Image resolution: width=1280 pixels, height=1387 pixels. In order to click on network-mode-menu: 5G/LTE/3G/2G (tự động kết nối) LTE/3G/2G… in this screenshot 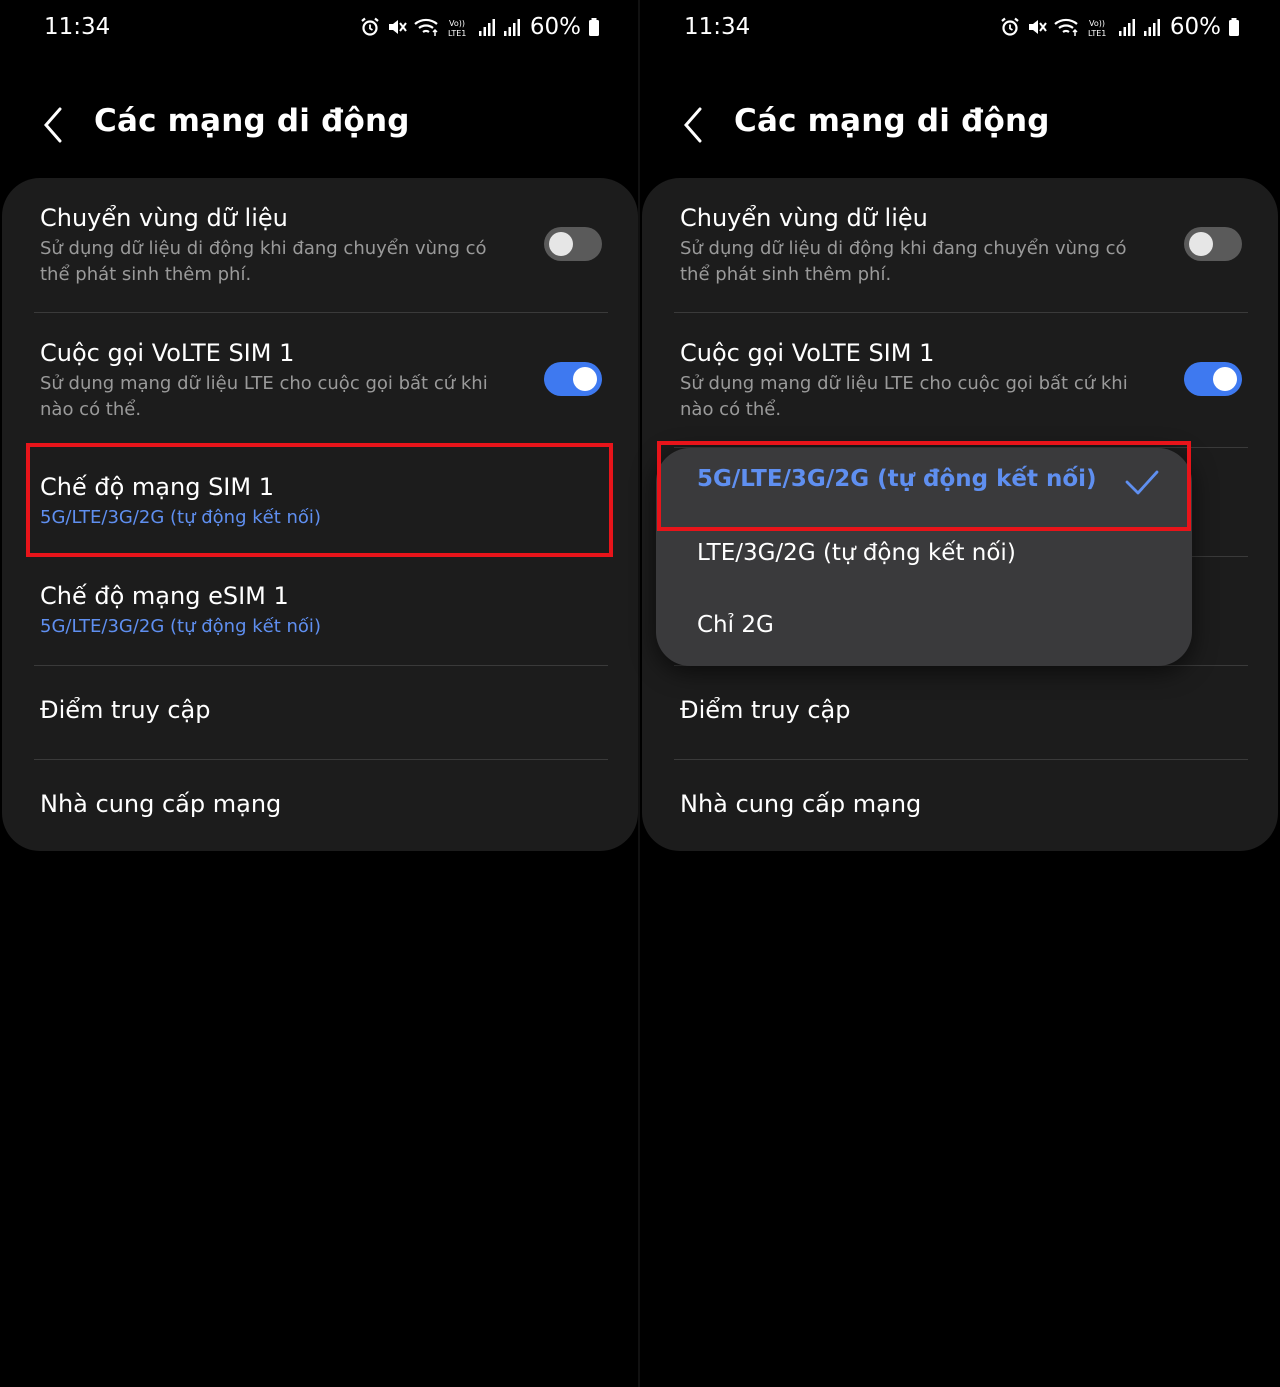, I will do `click(924, 557)`.